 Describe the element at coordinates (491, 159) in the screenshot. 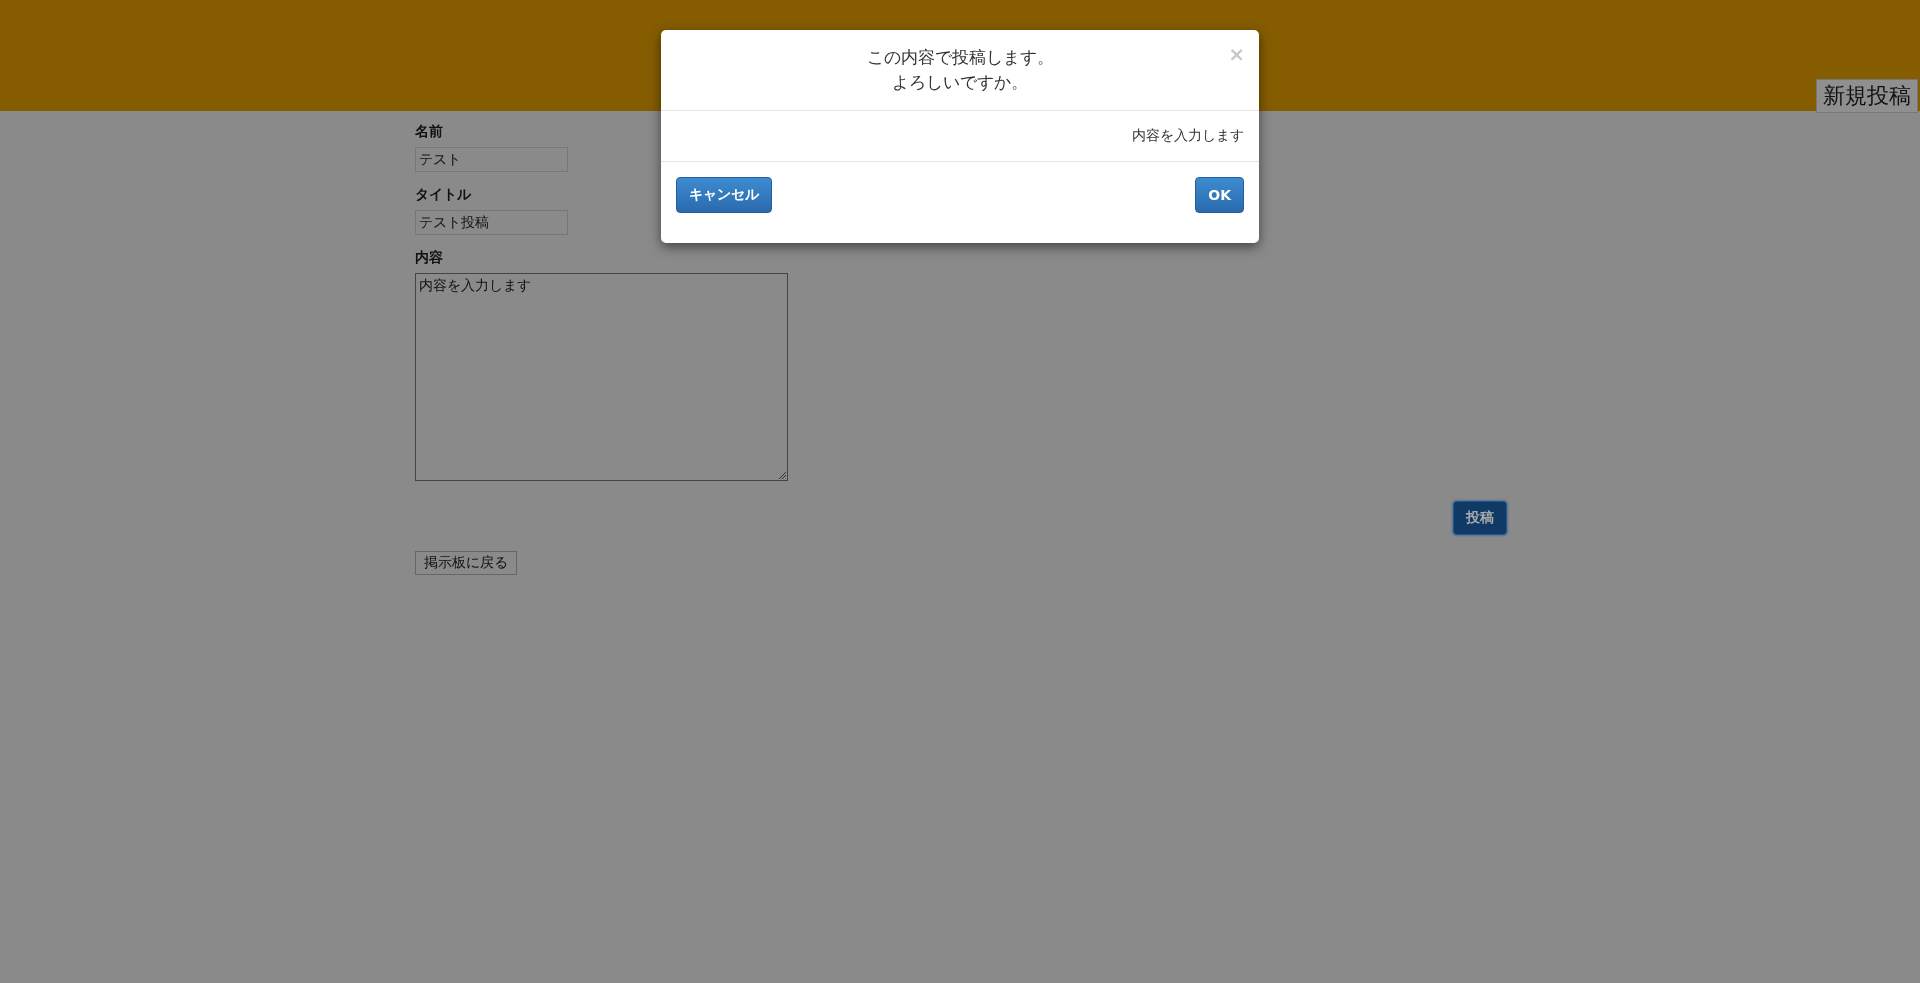

I see `input-field: テスト` at that location.